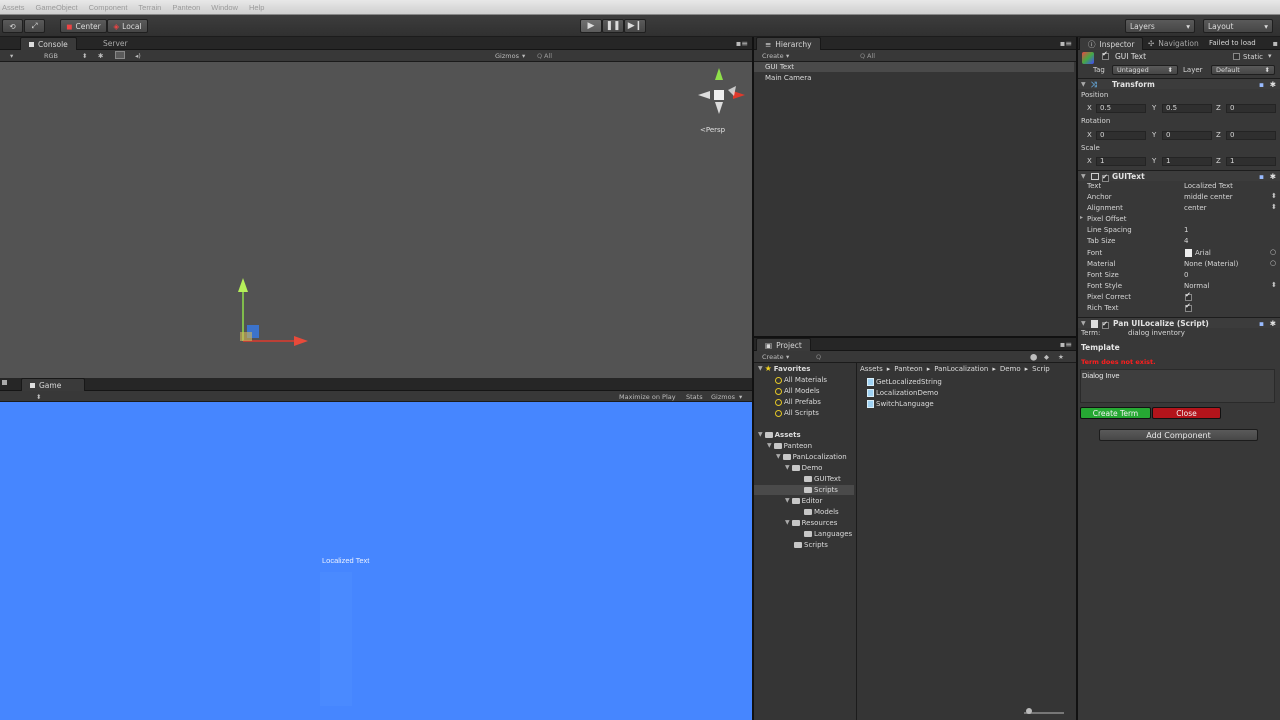  What do you see at coordinates (798, 402) in the screenshot?
I see `tree-favorite-item: All Prefabs` at bounding box center [798, 402].